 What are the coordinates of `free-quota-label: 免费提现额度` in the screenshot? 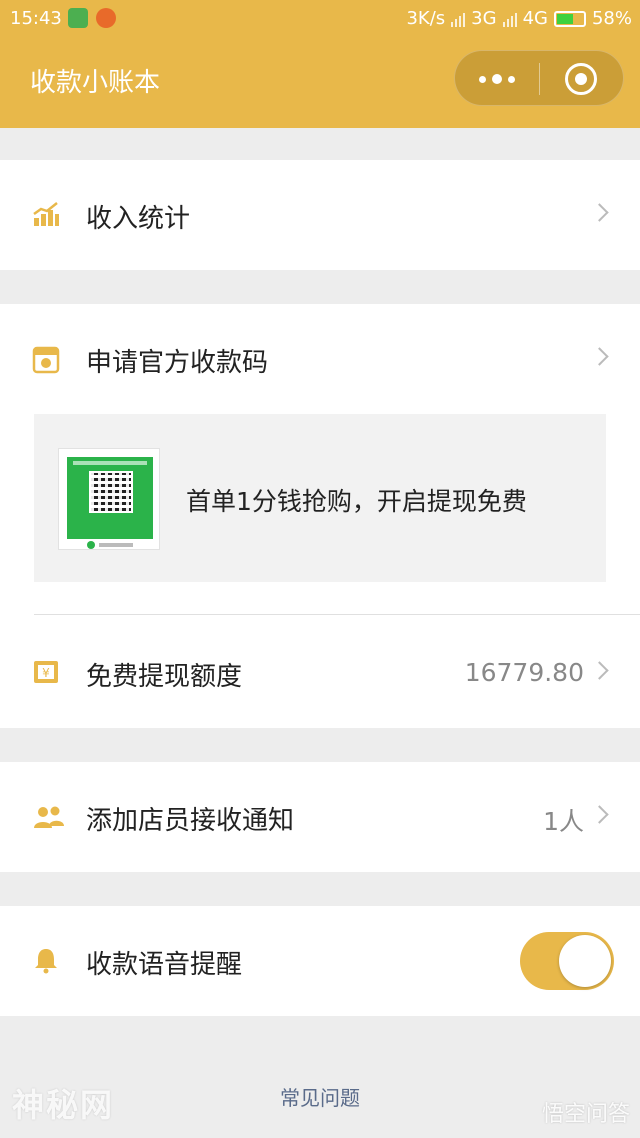 It's located at (164, 677).